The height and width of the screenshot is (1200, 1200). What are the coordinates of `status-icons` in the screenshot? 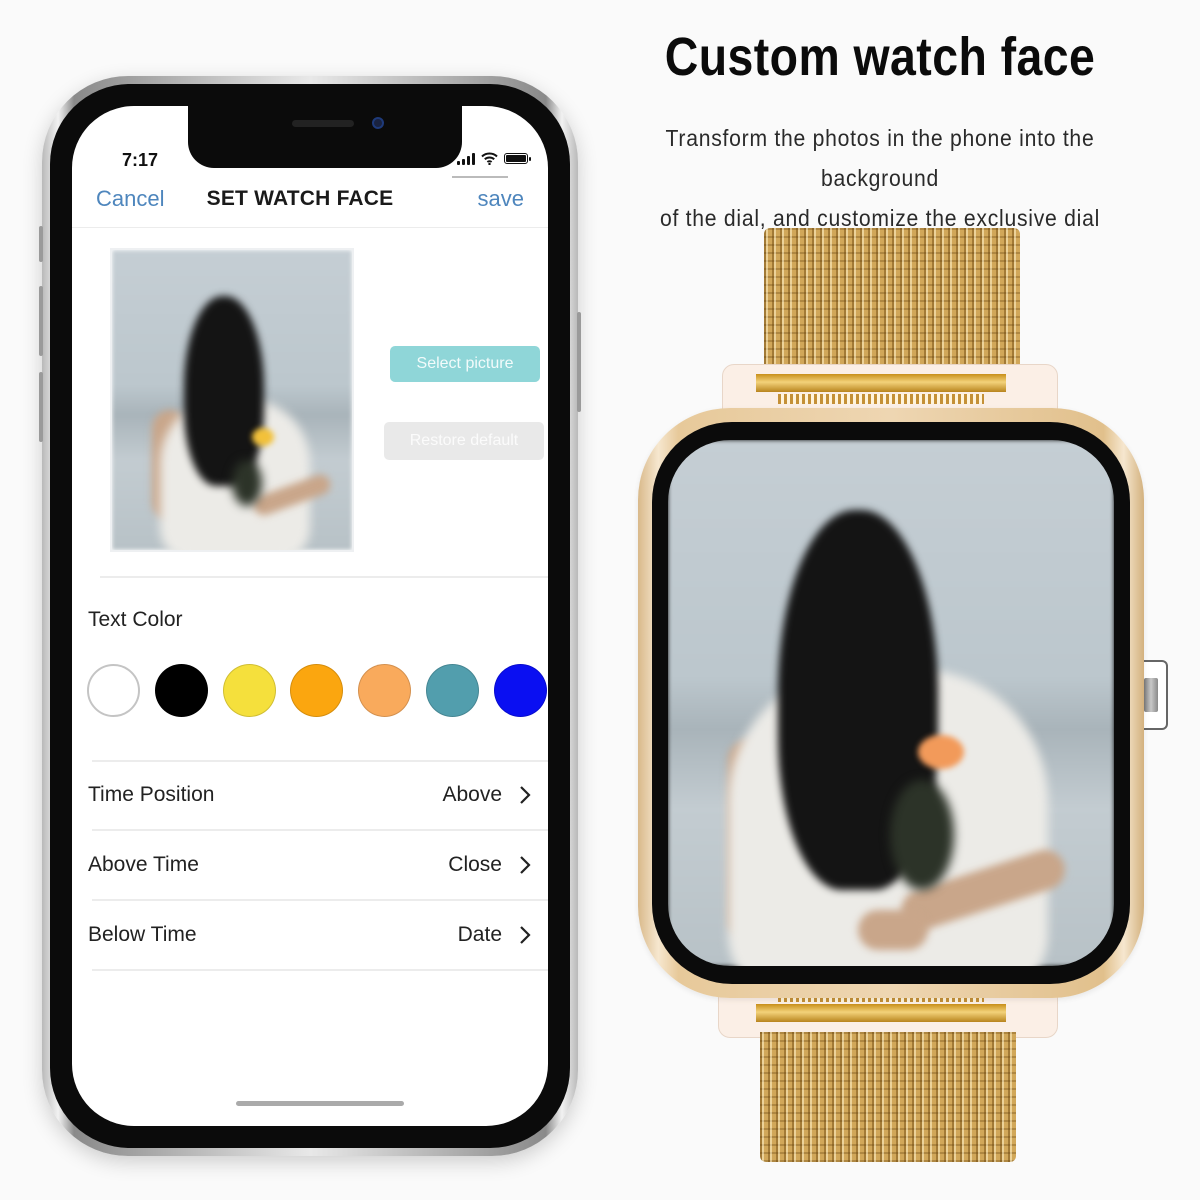 It's located at (494, 158).